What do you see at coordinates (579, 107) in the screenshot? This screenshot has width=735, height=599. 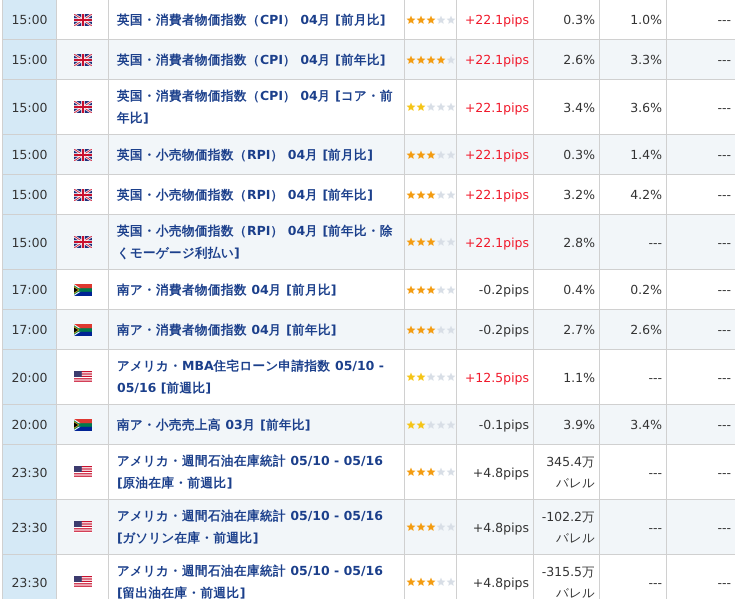 I see `table-cell-text: 3.4%` at bounding box center [579, 107].